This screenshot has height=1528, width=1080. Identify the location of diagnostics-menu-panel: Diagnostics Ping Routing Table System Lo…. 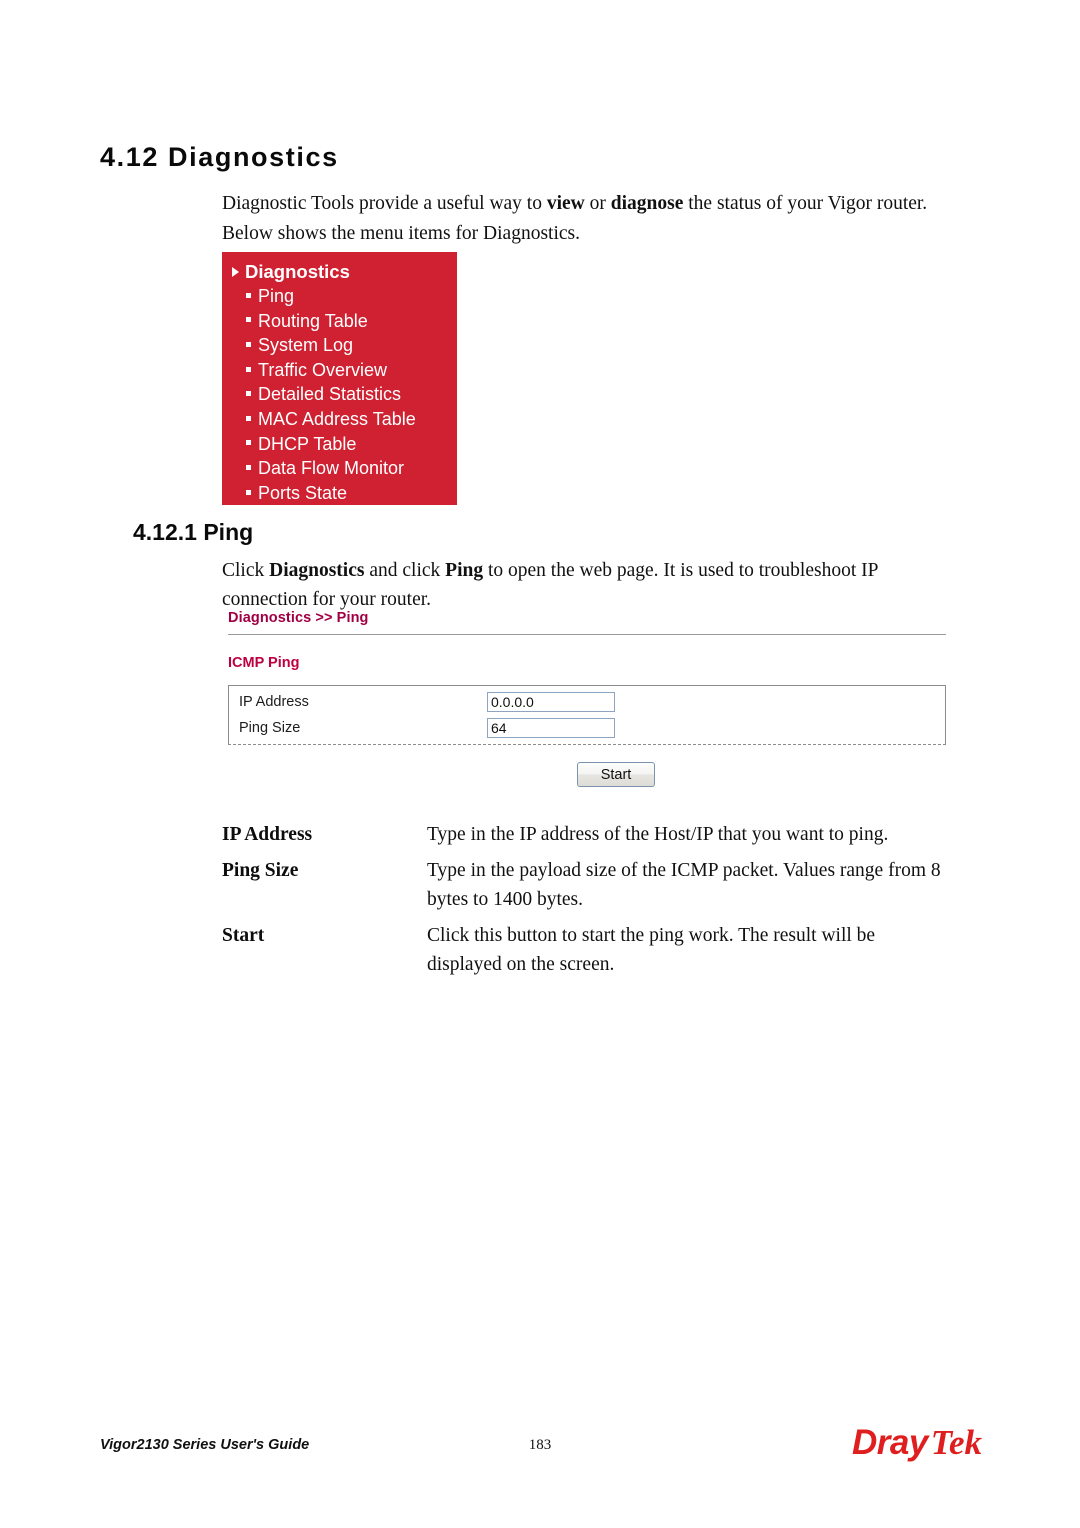
(339, 378).